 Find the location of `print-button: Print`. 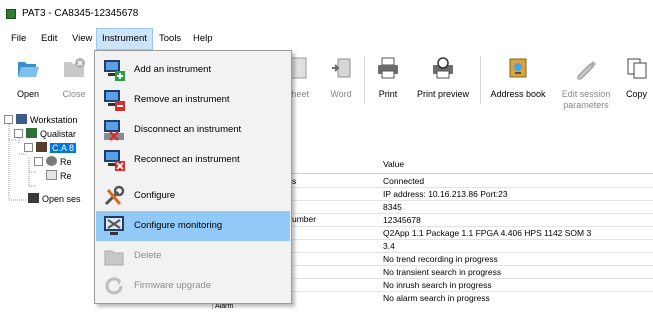

print-button: Print is located at coordinates (388, 81).